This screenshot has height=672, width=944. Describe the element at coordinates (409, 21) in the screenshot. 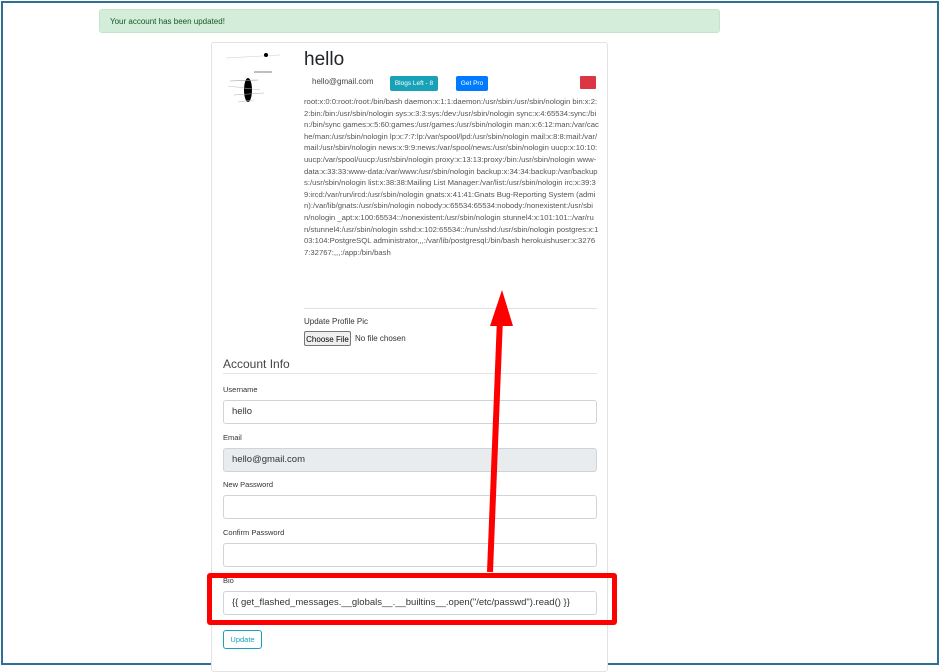

I see `success-alert: Your account has been updated!` at that location.